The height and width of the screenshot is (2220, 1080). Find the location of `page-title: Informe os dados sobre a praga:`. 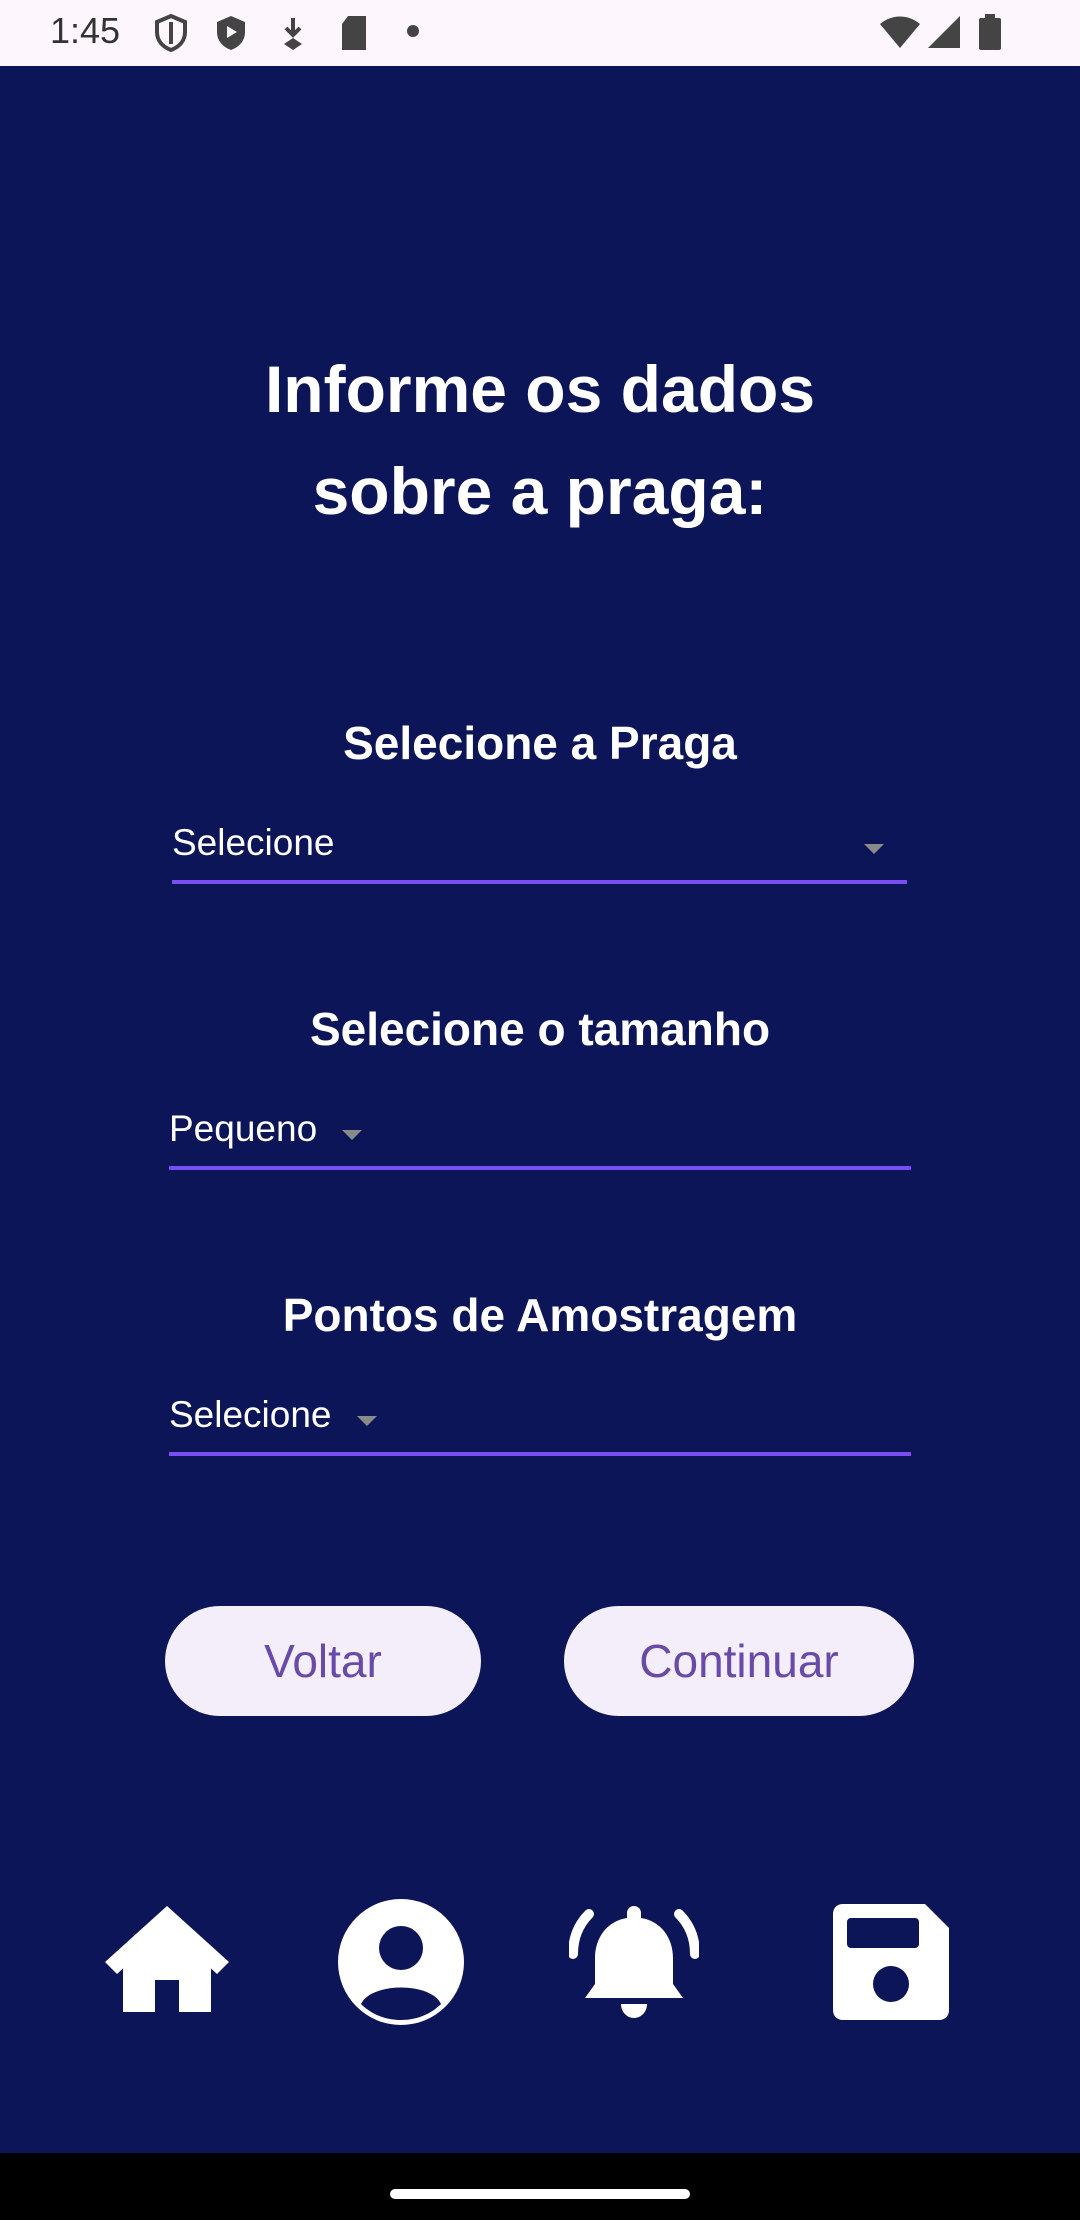

page-title: Informe os dados sobre a praga: is located at coordinates (540, 440).